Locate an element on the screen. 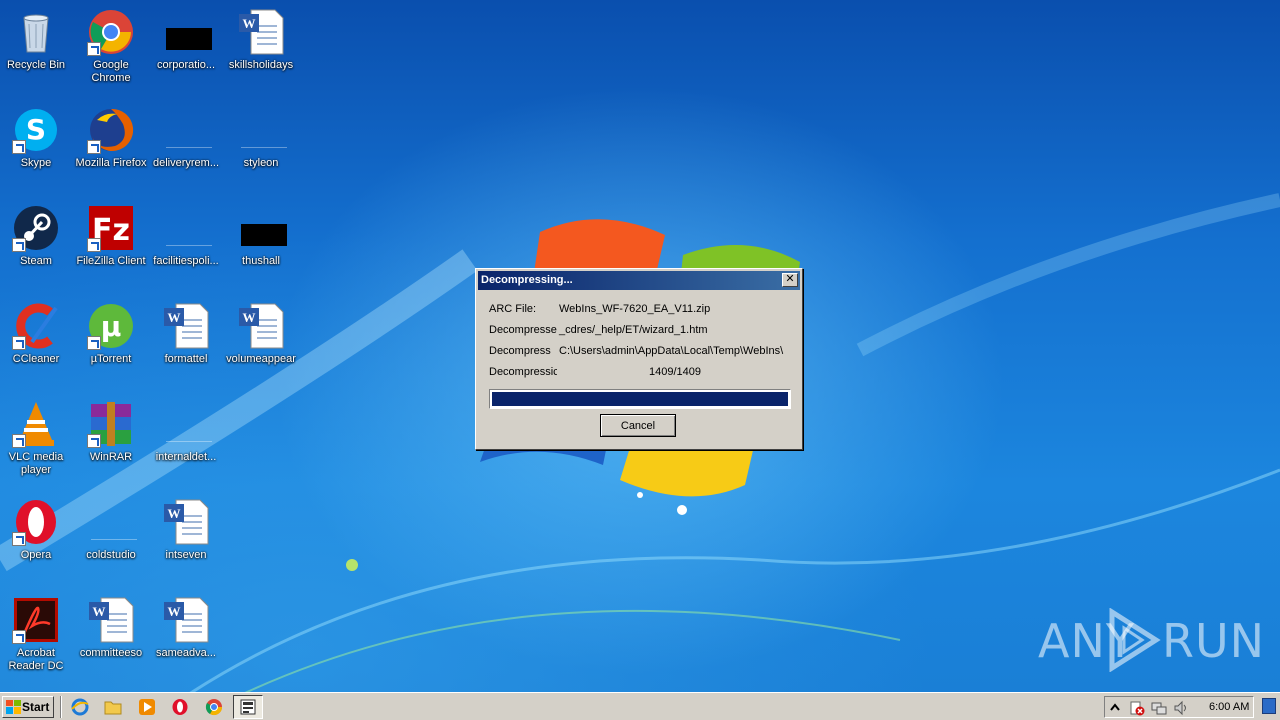 This screenshot has width=1280, height=720. watermark-text-right: RUN is located at coordinates (1214, 641).